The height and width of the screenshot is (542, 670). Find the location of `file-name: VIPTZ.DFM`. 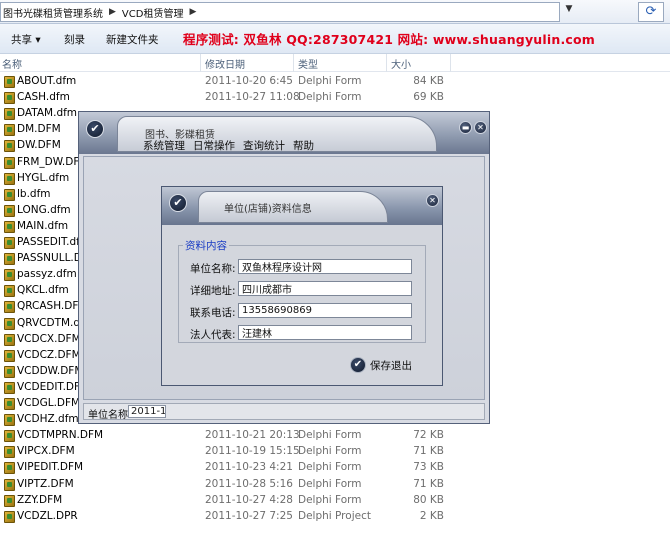

file-name: VIPTZ.DFM is located at coordinates (45, 483).